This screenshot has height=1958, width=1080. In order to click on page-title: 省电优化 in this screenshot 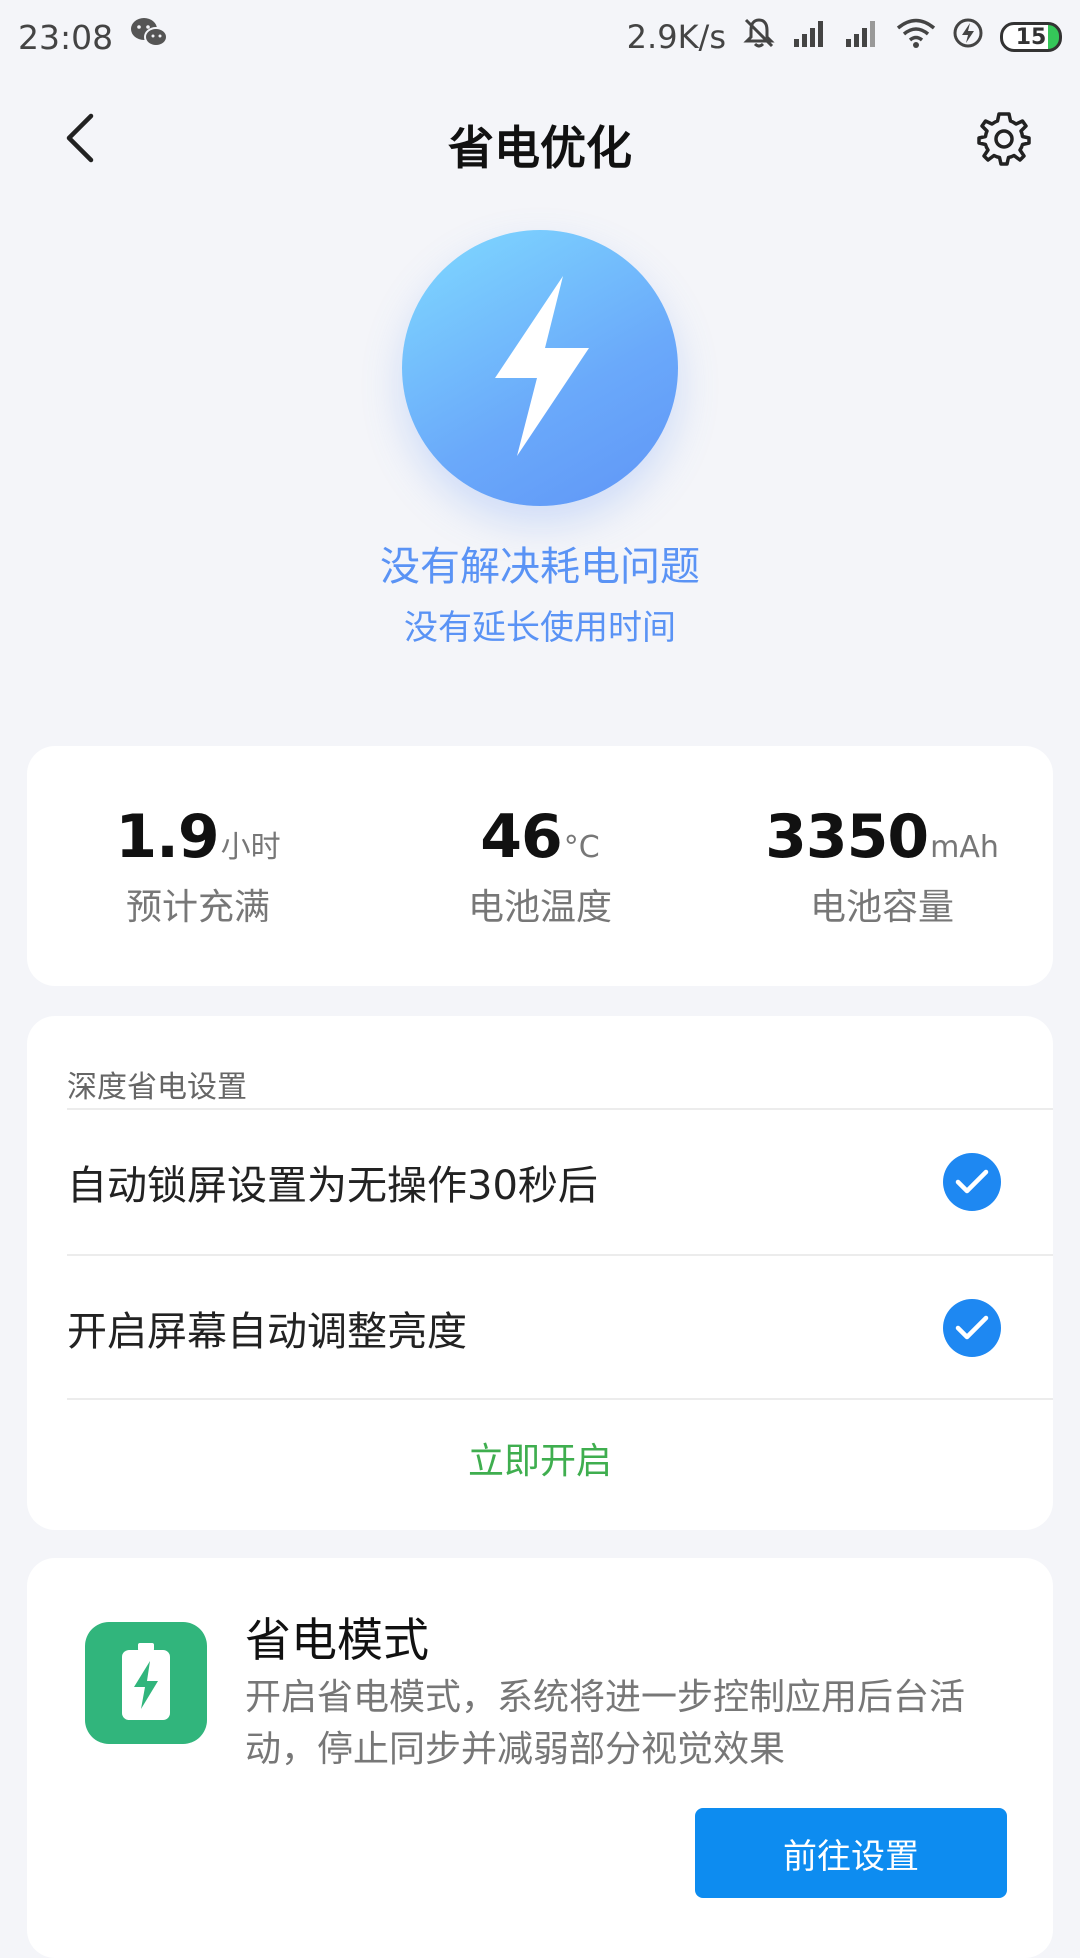, I will do `click(540, 148)`.